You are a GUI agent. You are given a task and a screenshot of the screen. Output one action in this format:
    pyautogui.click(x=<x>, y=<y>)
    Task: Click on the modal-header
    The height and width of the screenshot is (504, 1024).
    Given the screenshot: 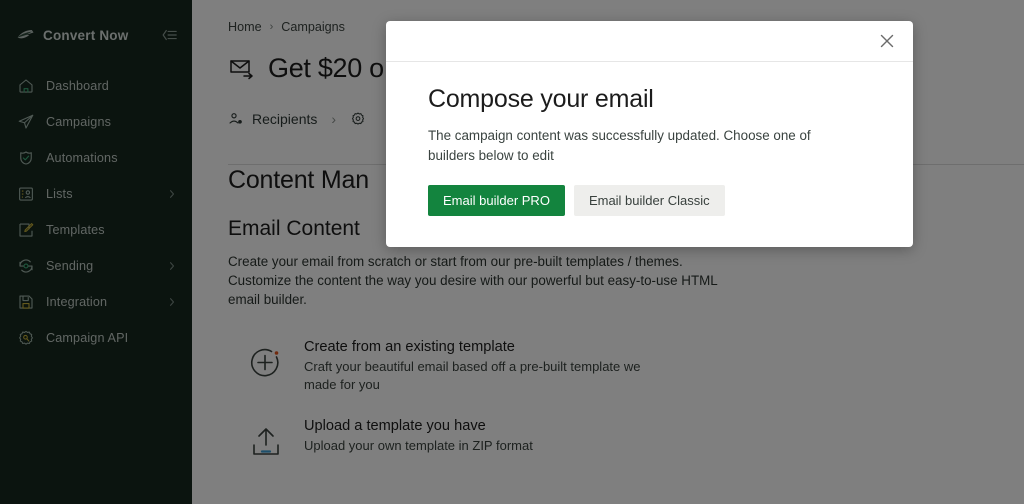 What is the action you would take?
    pyautogui.click(x=649, y=41)
    